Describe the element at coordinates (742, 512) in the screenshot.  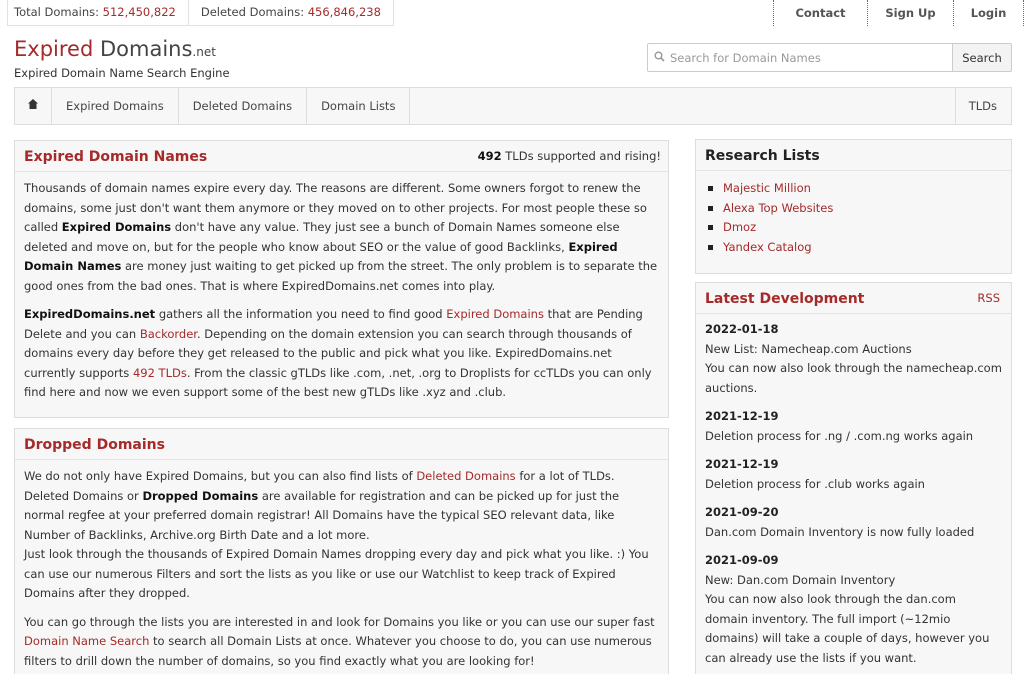
I see `news-date: 2021-09-20` at that location.